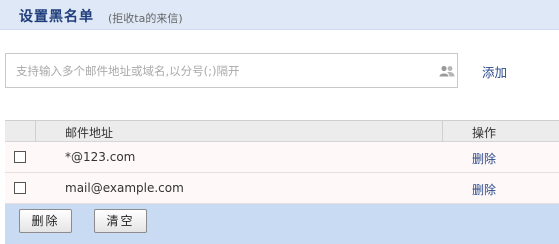 Image resolution: width=559 pixels, height=244 pixels. What do you see at coordinates (89, 133) in the screenshot?
I see `column-header-email: 邮件地址` at bounding box center [89, 133].